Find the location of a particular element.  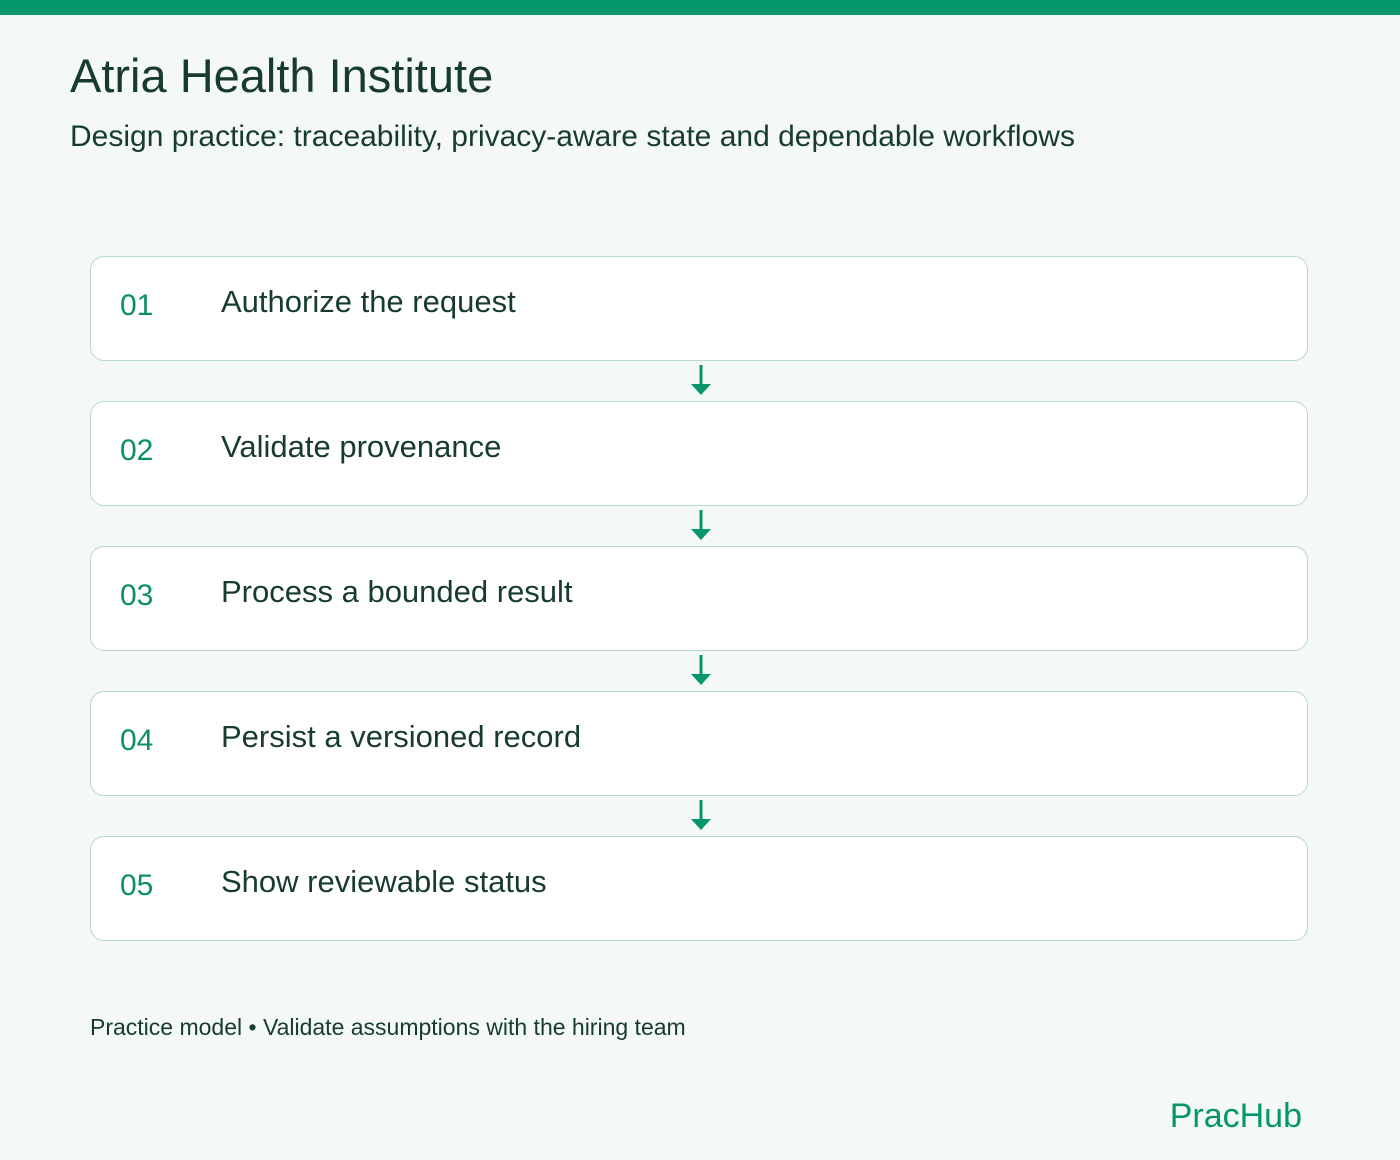

step-number: 01 is located at coordinates (137, 305).